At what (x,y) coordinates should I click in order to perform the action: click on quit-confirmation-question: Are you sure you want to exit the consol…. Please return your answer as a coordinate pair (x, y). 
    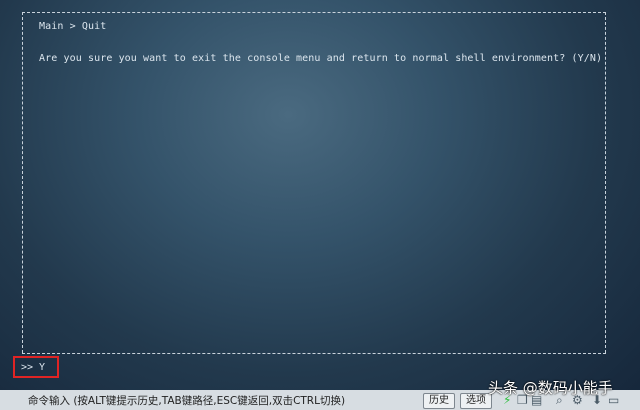
    Looking at the image, I should click on (321, 58).